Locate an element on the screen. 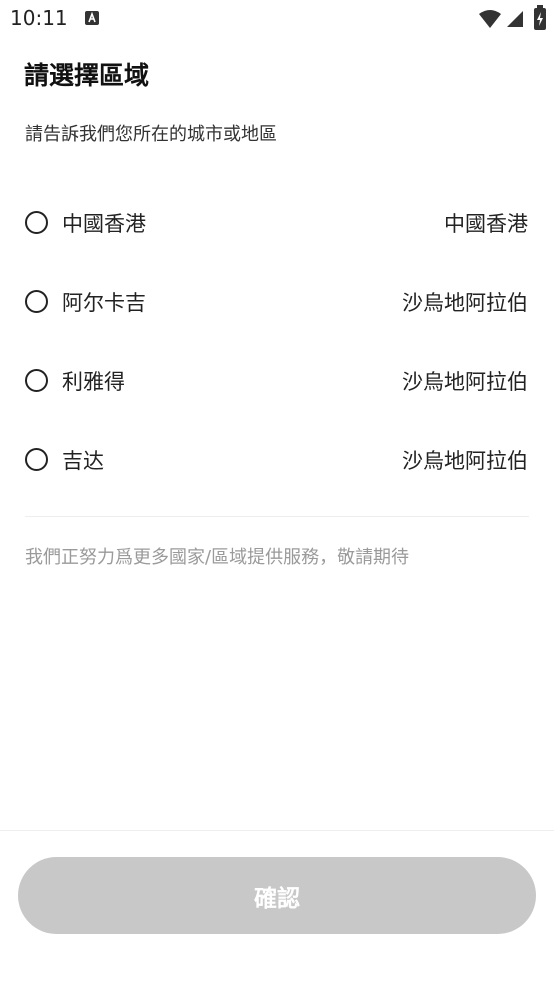  status-icons is located at coordinates (512, 18).